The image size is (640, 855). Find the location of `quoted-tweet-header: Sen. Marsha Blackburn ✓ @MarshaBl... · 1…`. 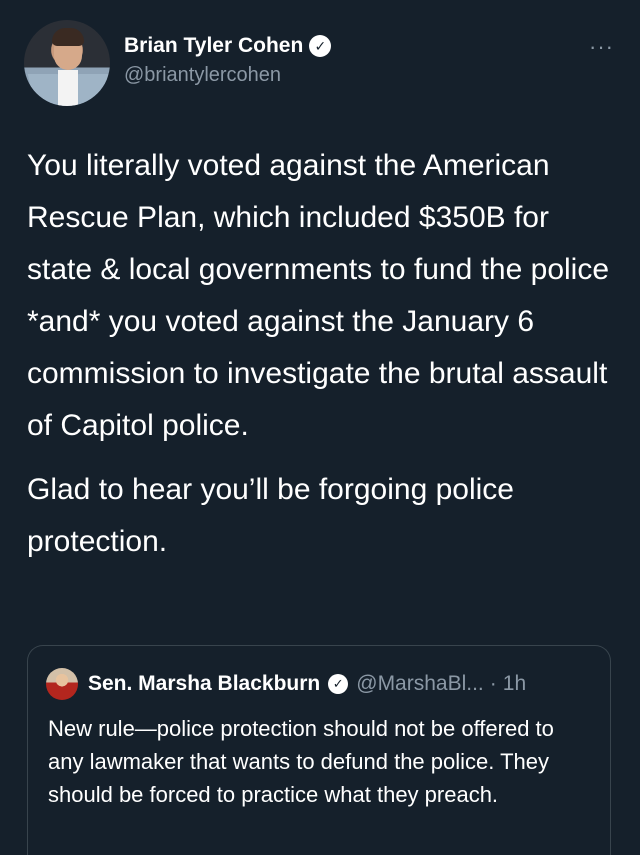

quoted-tweet-header: Sen. Marsha Blackburn ✓ @MarshaBl... · 1… is located at coordinates (286, 684).